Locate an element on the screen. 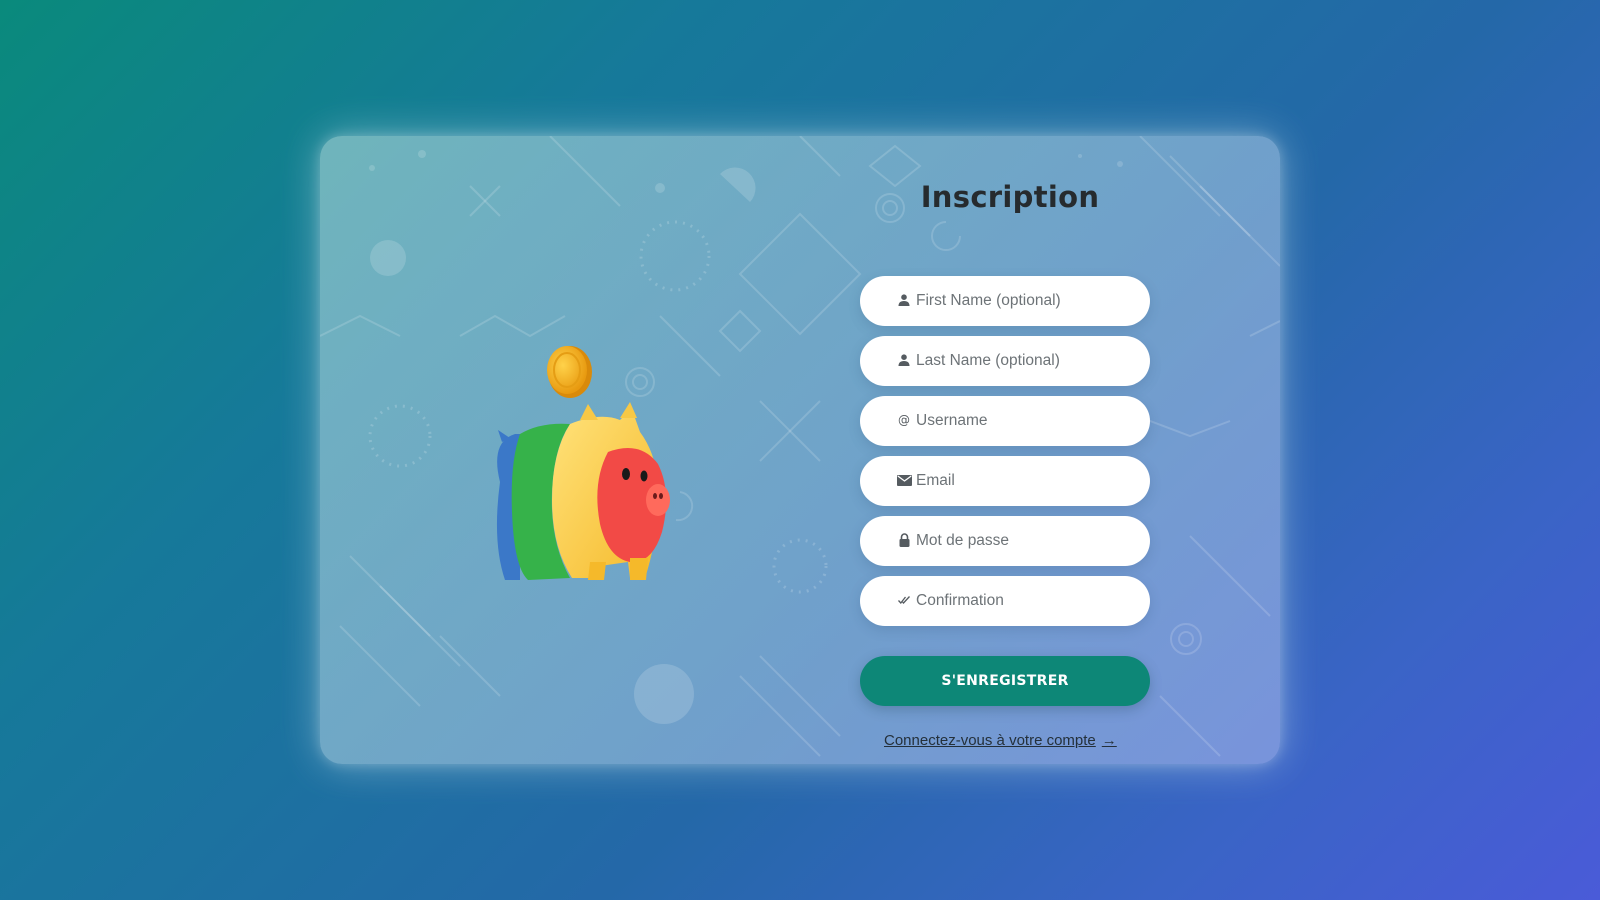 The height and width of the screenshot is (900, 1600). last-name-input is located at coordinates (1026, 361).